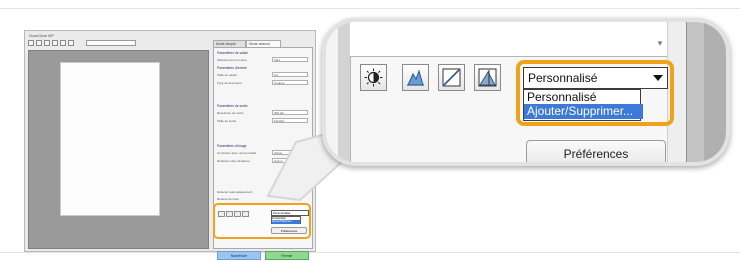 The height and width of the screenshot is (261, 740). Describe the element at coordinates (596, 151) in the screenshot. I see `preferences-button: Préférences` at that location.